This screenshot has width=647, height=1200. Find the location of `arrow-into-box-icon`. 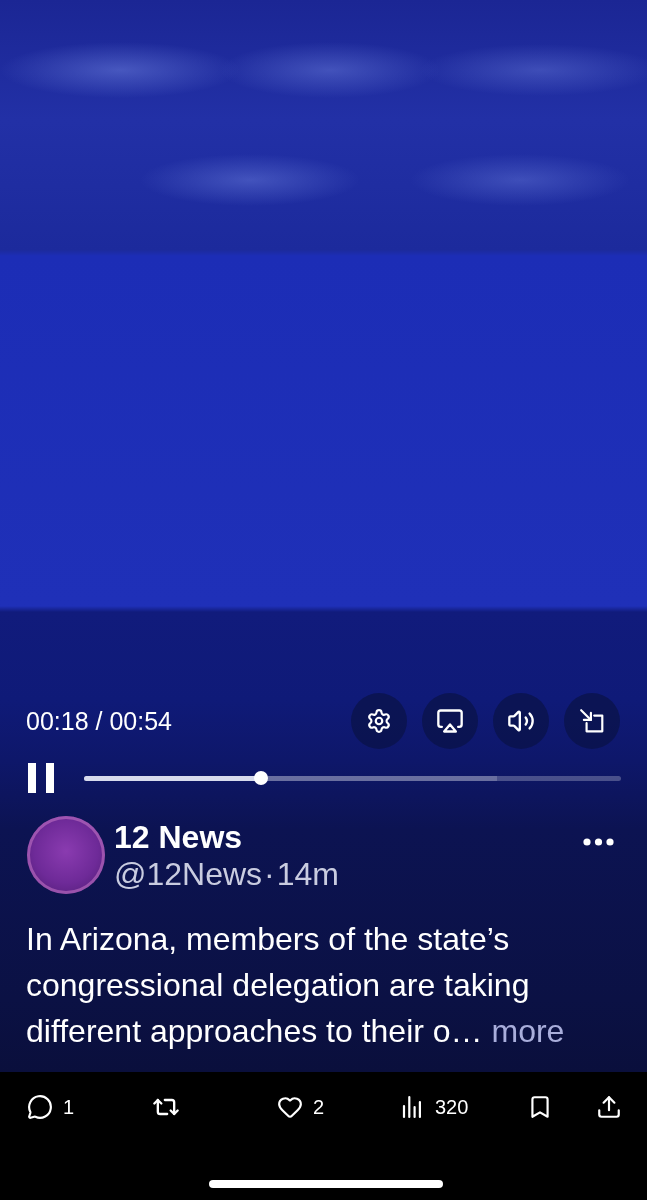

arrow-into-box-icon is located at coordinates (592, 721).